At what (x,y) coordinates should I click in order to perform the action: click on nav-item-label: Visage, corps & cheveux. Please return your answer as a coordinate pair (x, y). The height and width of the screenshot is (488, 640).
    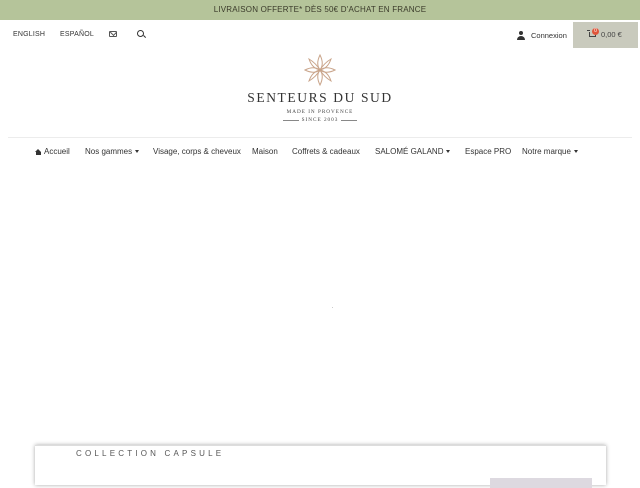
    Looking at the image, I should click on (197, 151).